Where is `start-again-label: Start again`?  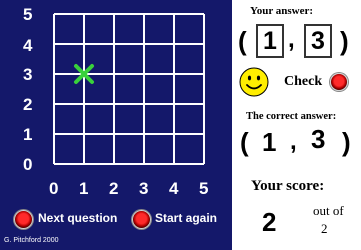 start-again-label: Start again is located at coordinates (186, 218).